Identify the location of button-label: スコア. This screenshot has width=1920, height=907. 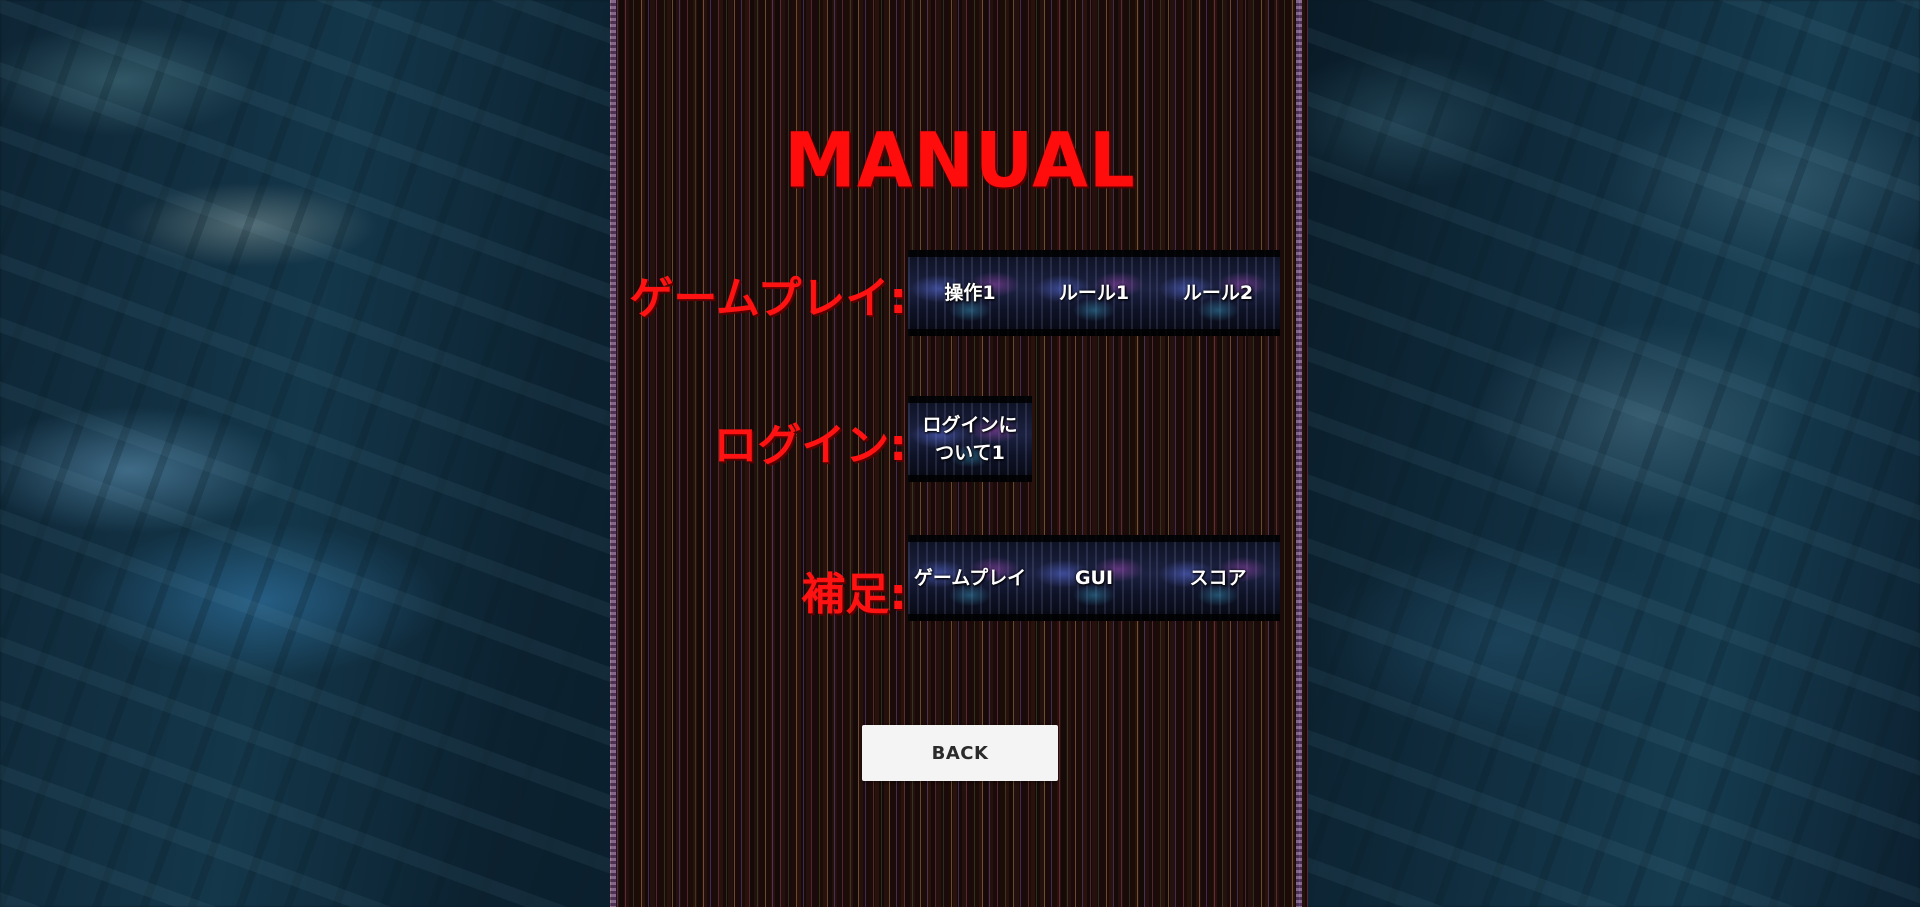
(1218, 578).